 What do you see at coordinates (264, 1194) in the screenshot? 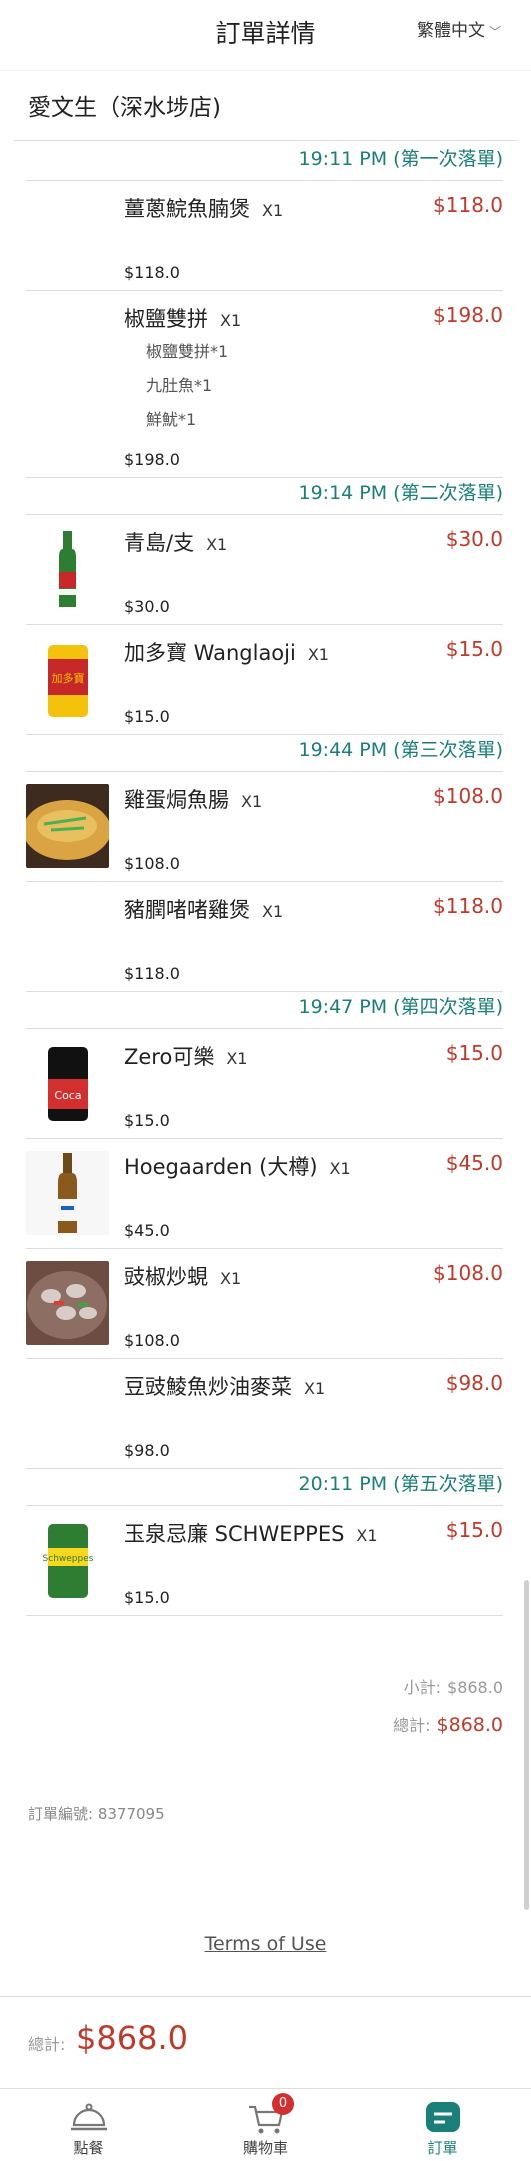
I see `order-item: Hoegaarden (大樽) X1 $45.0 $45.0` at bounding box center [264, 1194].